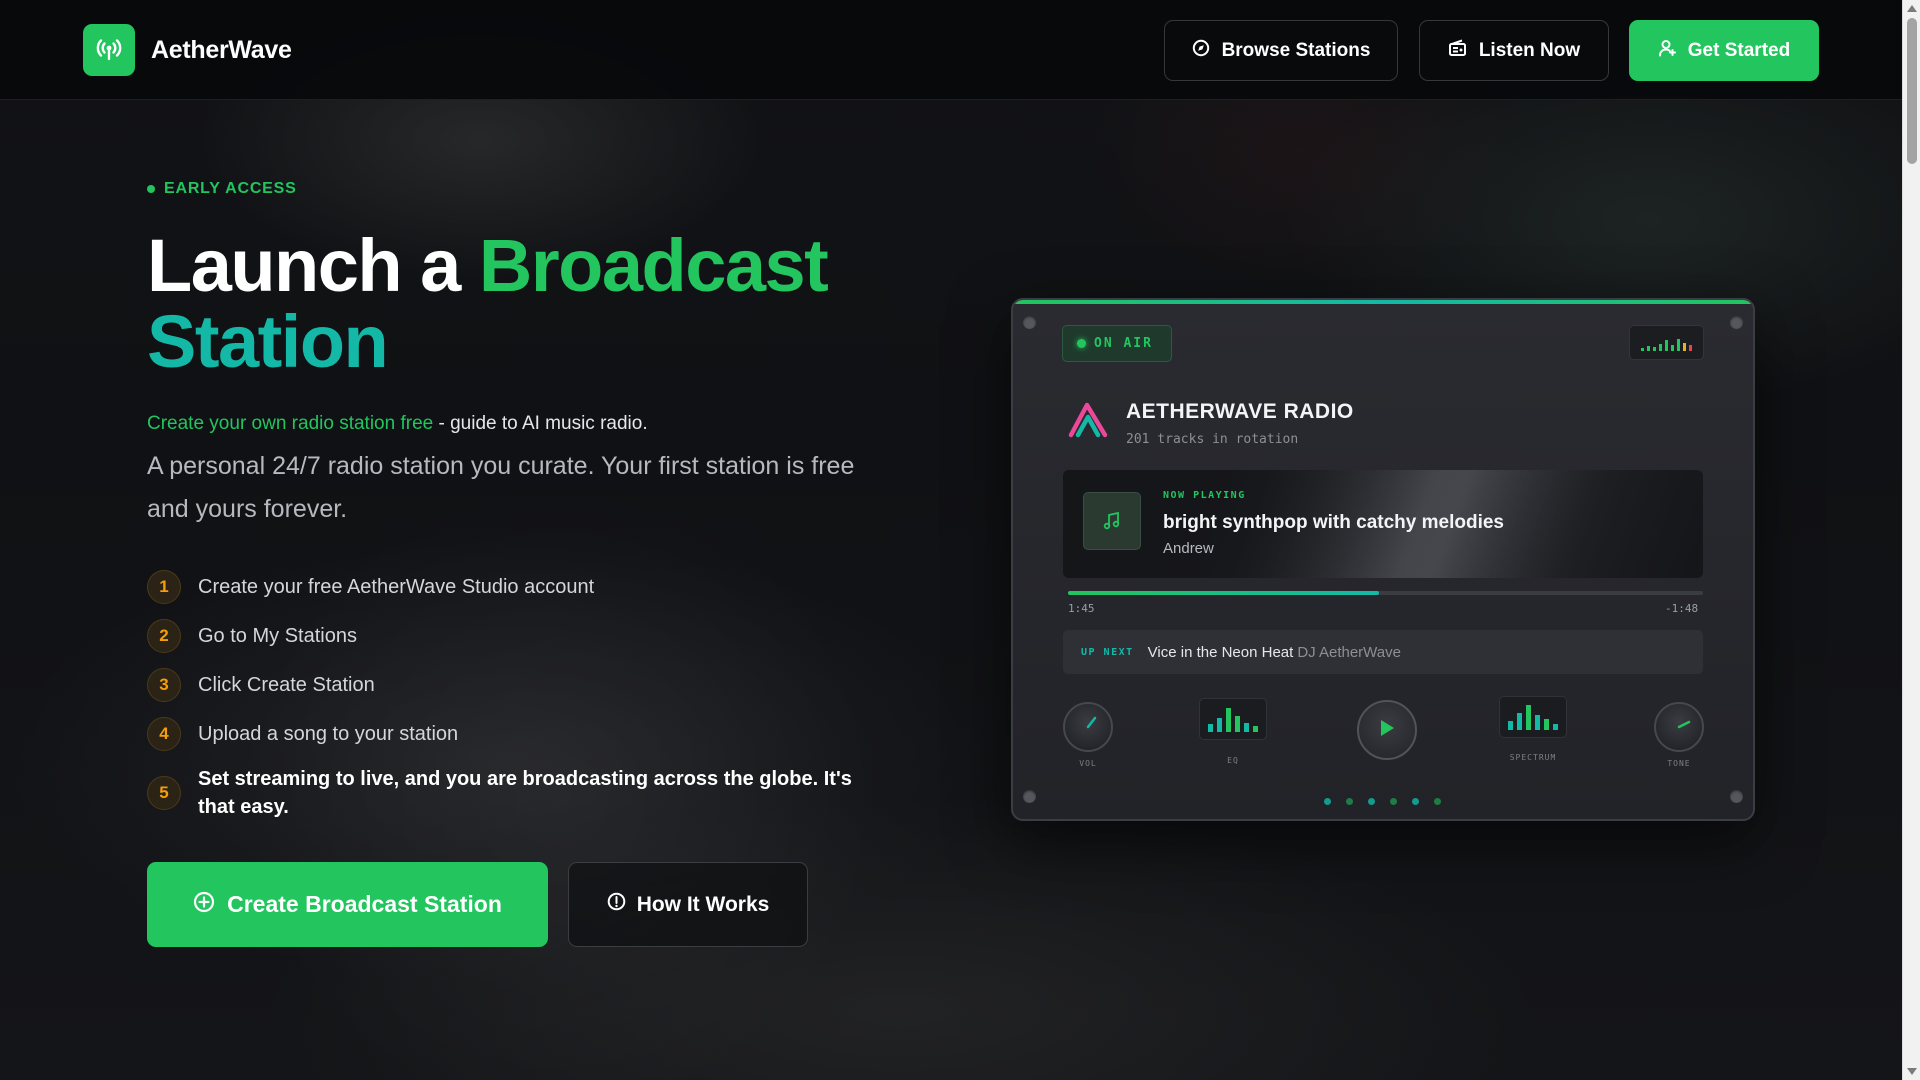  I want to click on live-dot-icon, so click(1081, 343).